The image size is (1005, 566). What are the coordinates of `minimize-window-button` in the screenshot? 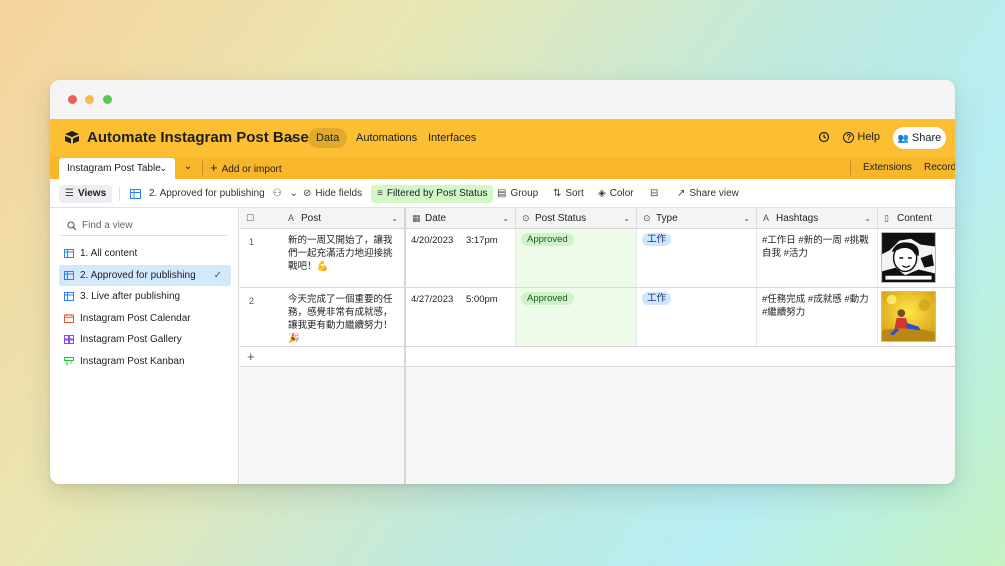 It's located at (89, 99).